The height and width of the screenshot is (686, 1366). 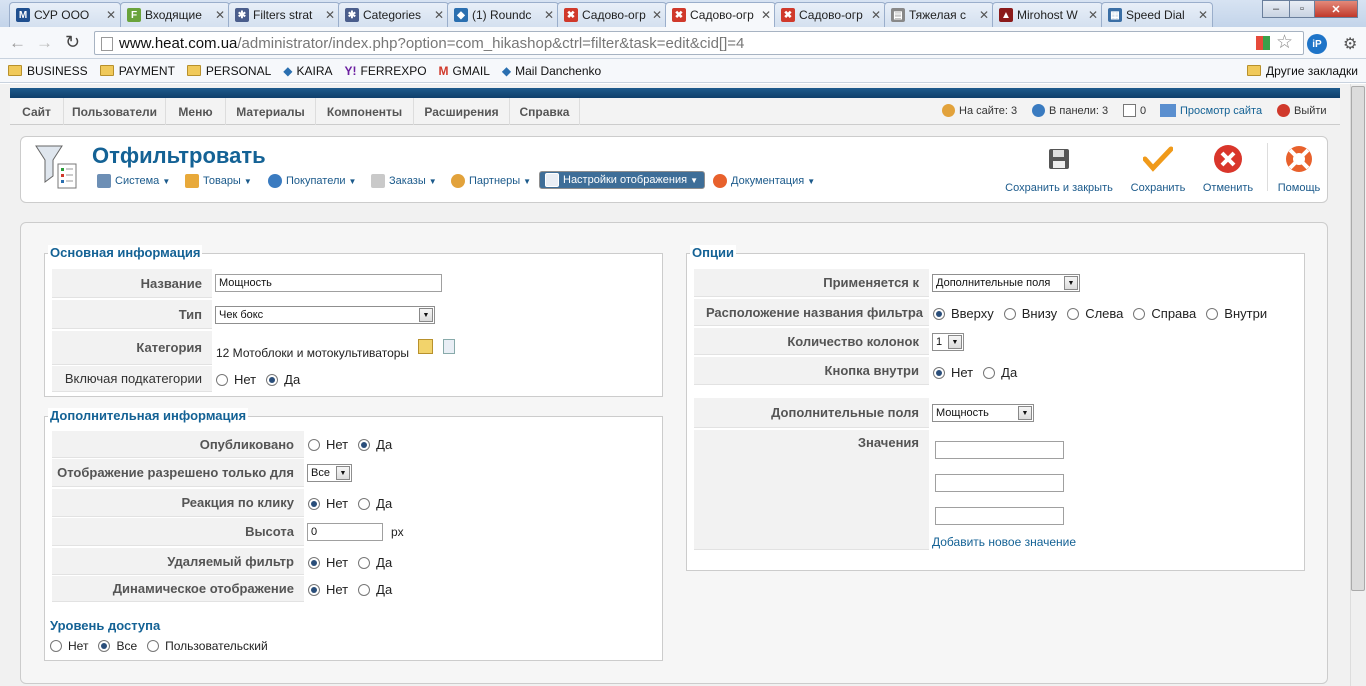 I want to click on name-input: Мощность, so click(x=328, y=283).